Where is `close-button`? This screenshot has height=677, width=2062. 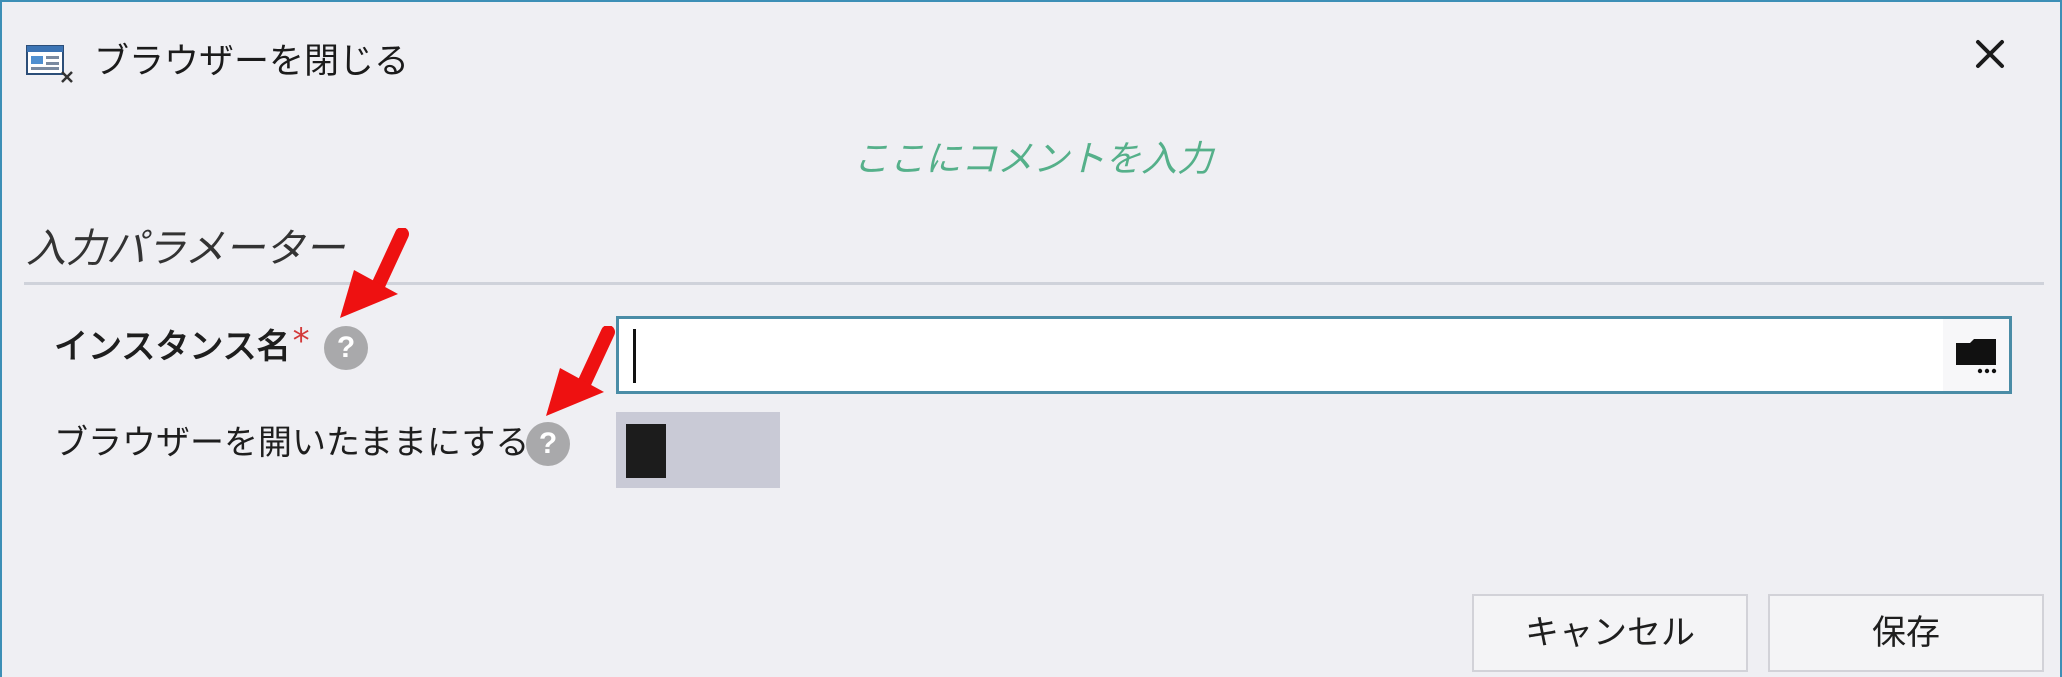
close-button is located at coordinates (1990, 54).